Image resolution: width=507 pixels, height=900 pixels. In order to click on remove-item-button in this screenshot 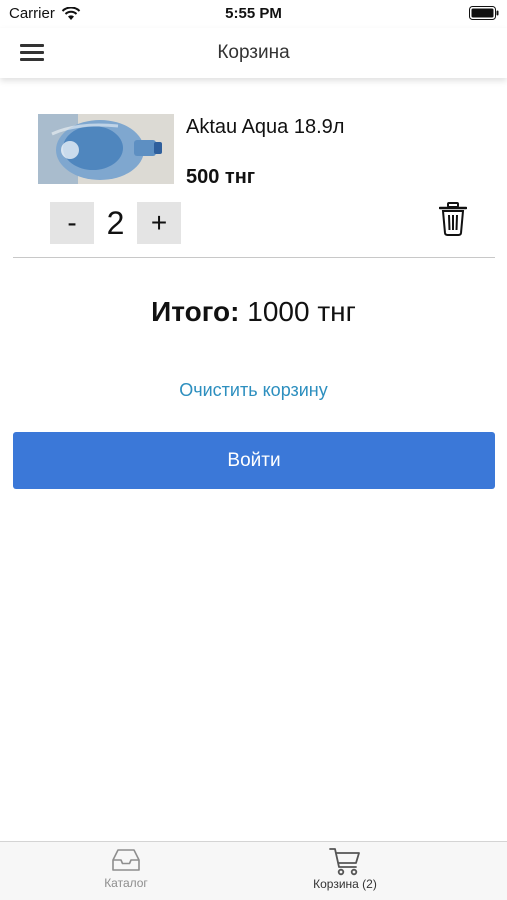, I will do `click(453, 219)`.